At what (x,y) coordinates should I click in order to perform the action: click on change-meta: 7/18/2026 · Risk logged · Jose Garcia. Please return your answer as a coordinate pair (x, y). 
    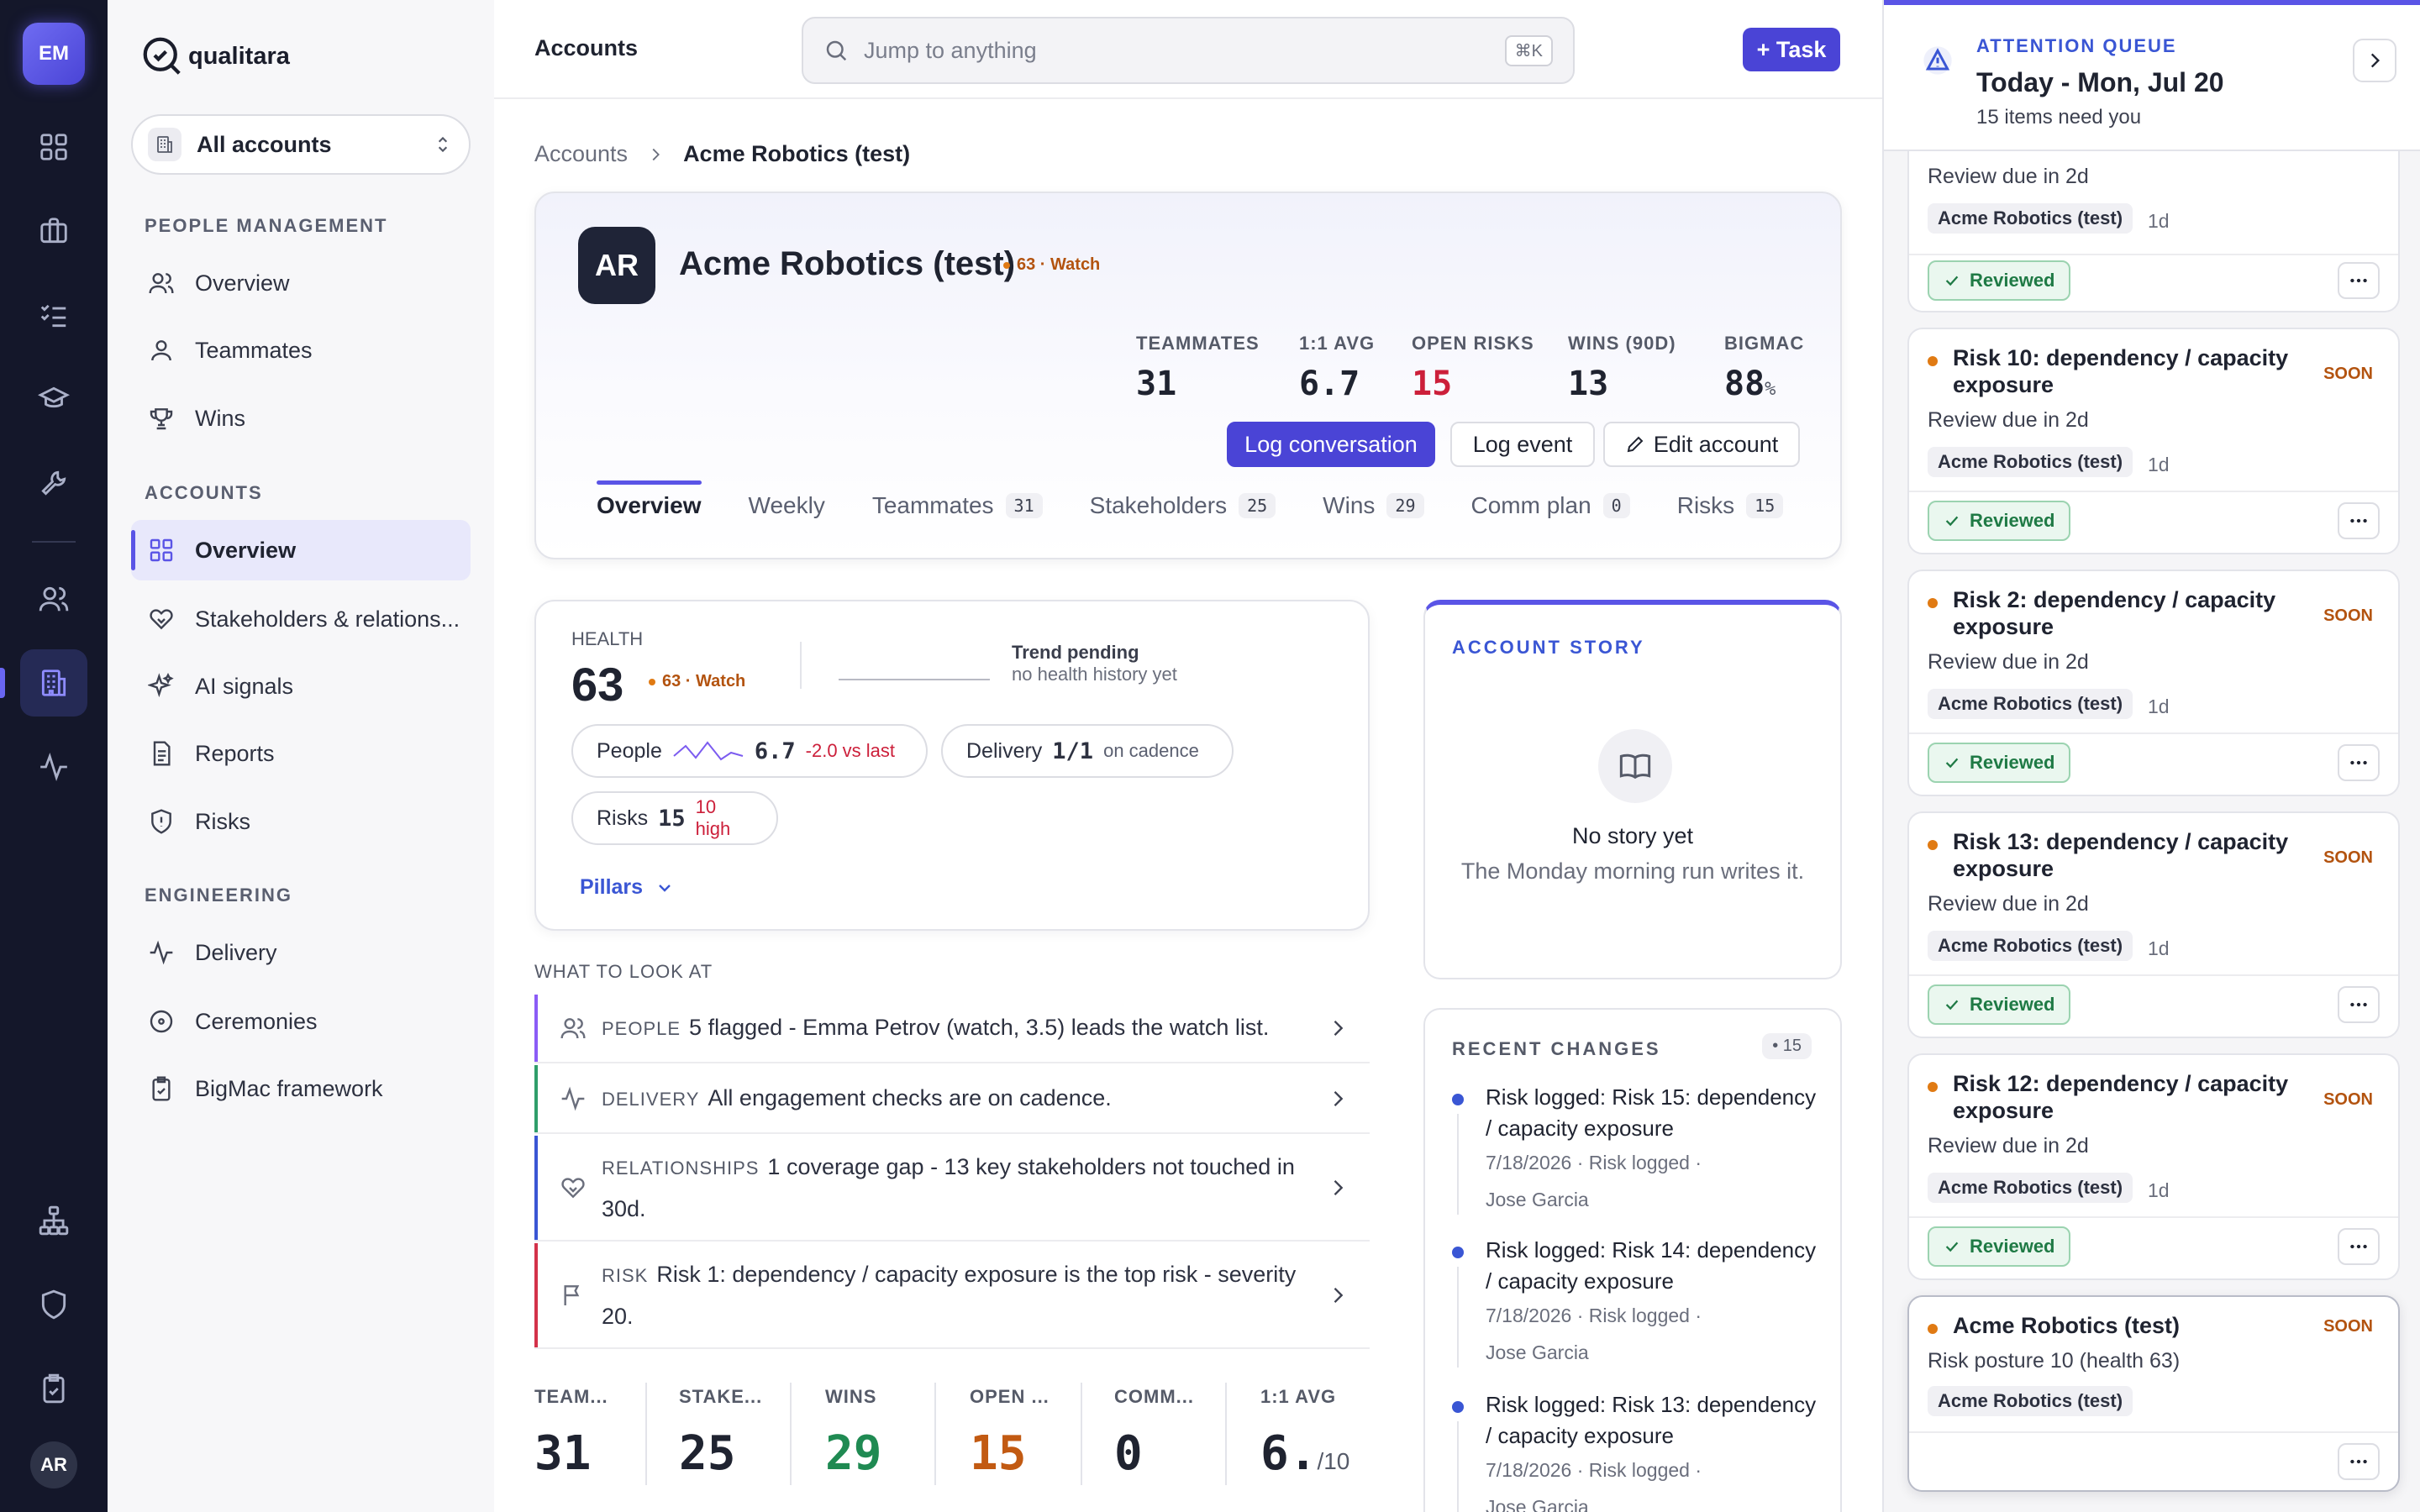
    Looking at the image, I should click on (1594, 1334).